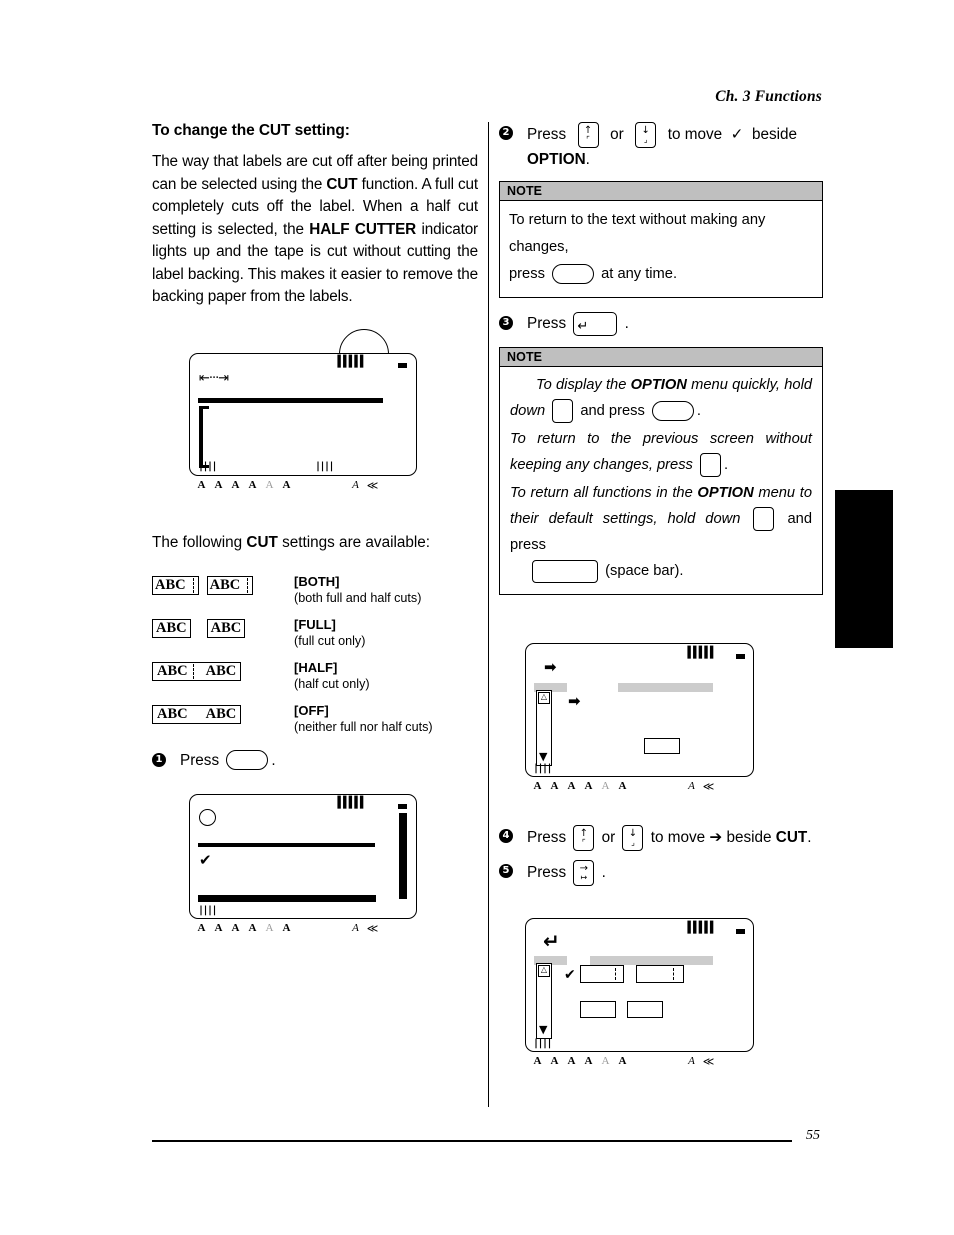 Image resolution: width=954 pixels, height=1235 pixels. I want to click on space-bar-key, so click(565, 571).